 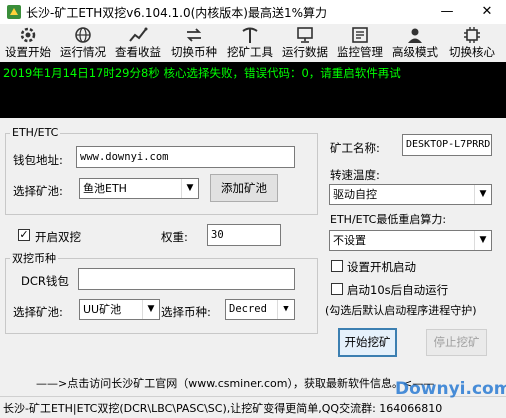 I want to click on toolbar-label: 设置开始, so click(x=28, y=52).